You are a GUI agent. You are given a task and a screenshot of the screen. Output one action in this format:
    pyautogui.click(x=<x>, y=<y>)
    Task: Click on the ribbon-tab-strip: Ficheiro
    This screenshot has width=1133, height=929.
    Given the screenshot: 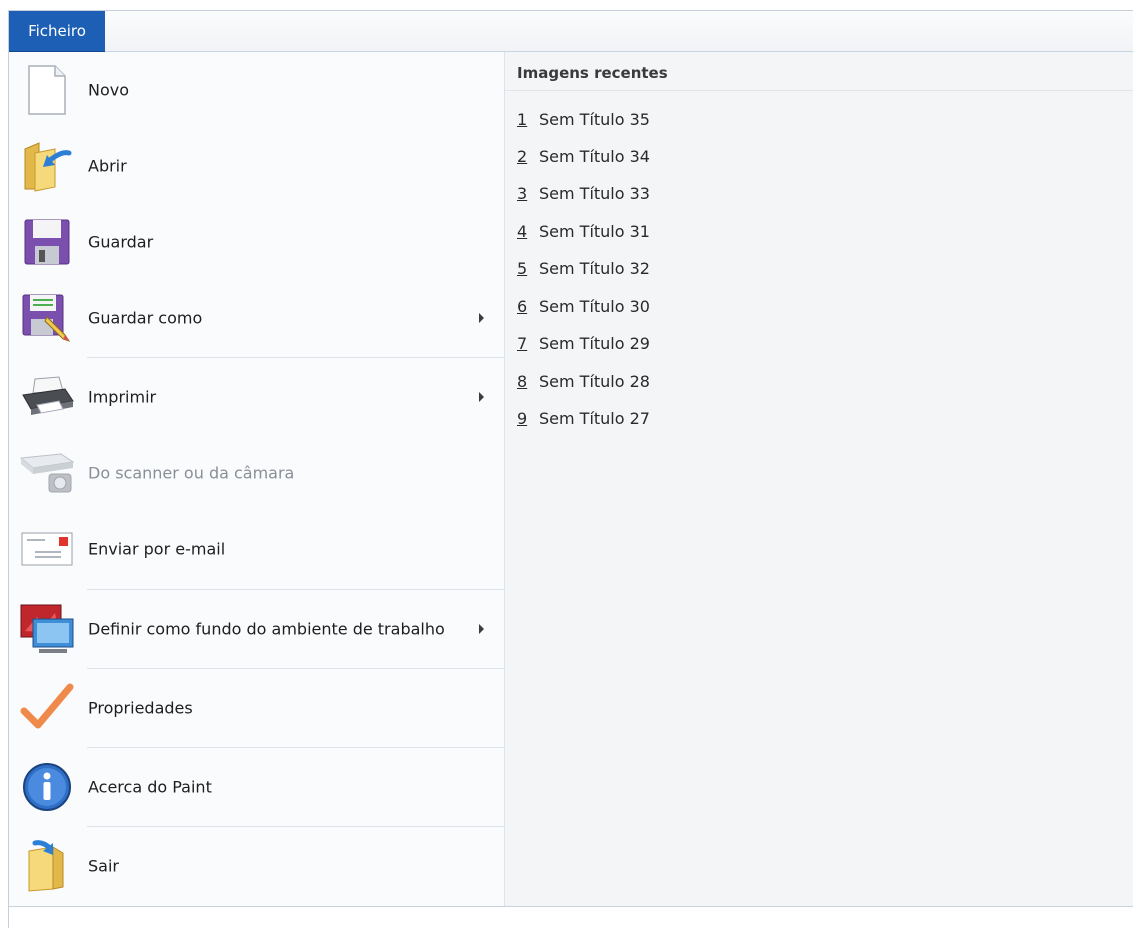 What is the action you would take?
    pyautogui.click(x=571, y=31)
    